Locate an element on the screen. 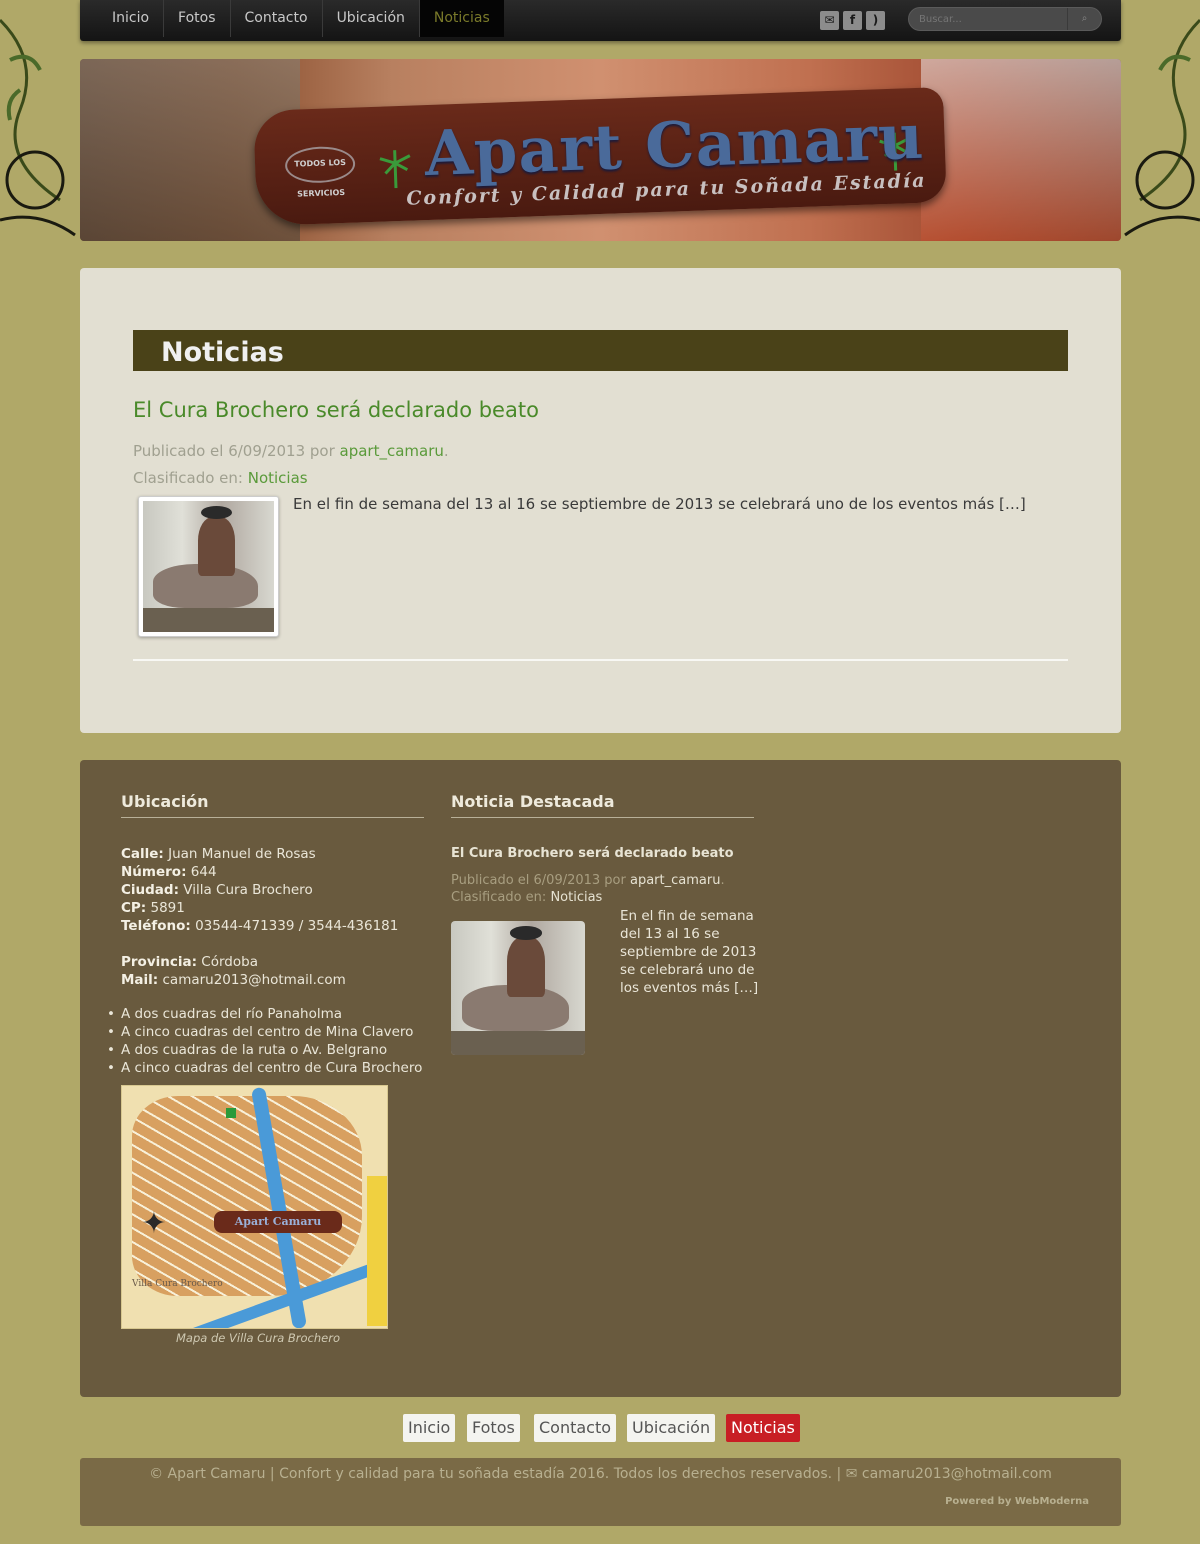  address-street: Calle: Juan Manuel de Rosas is located at coordinates (218, 854).